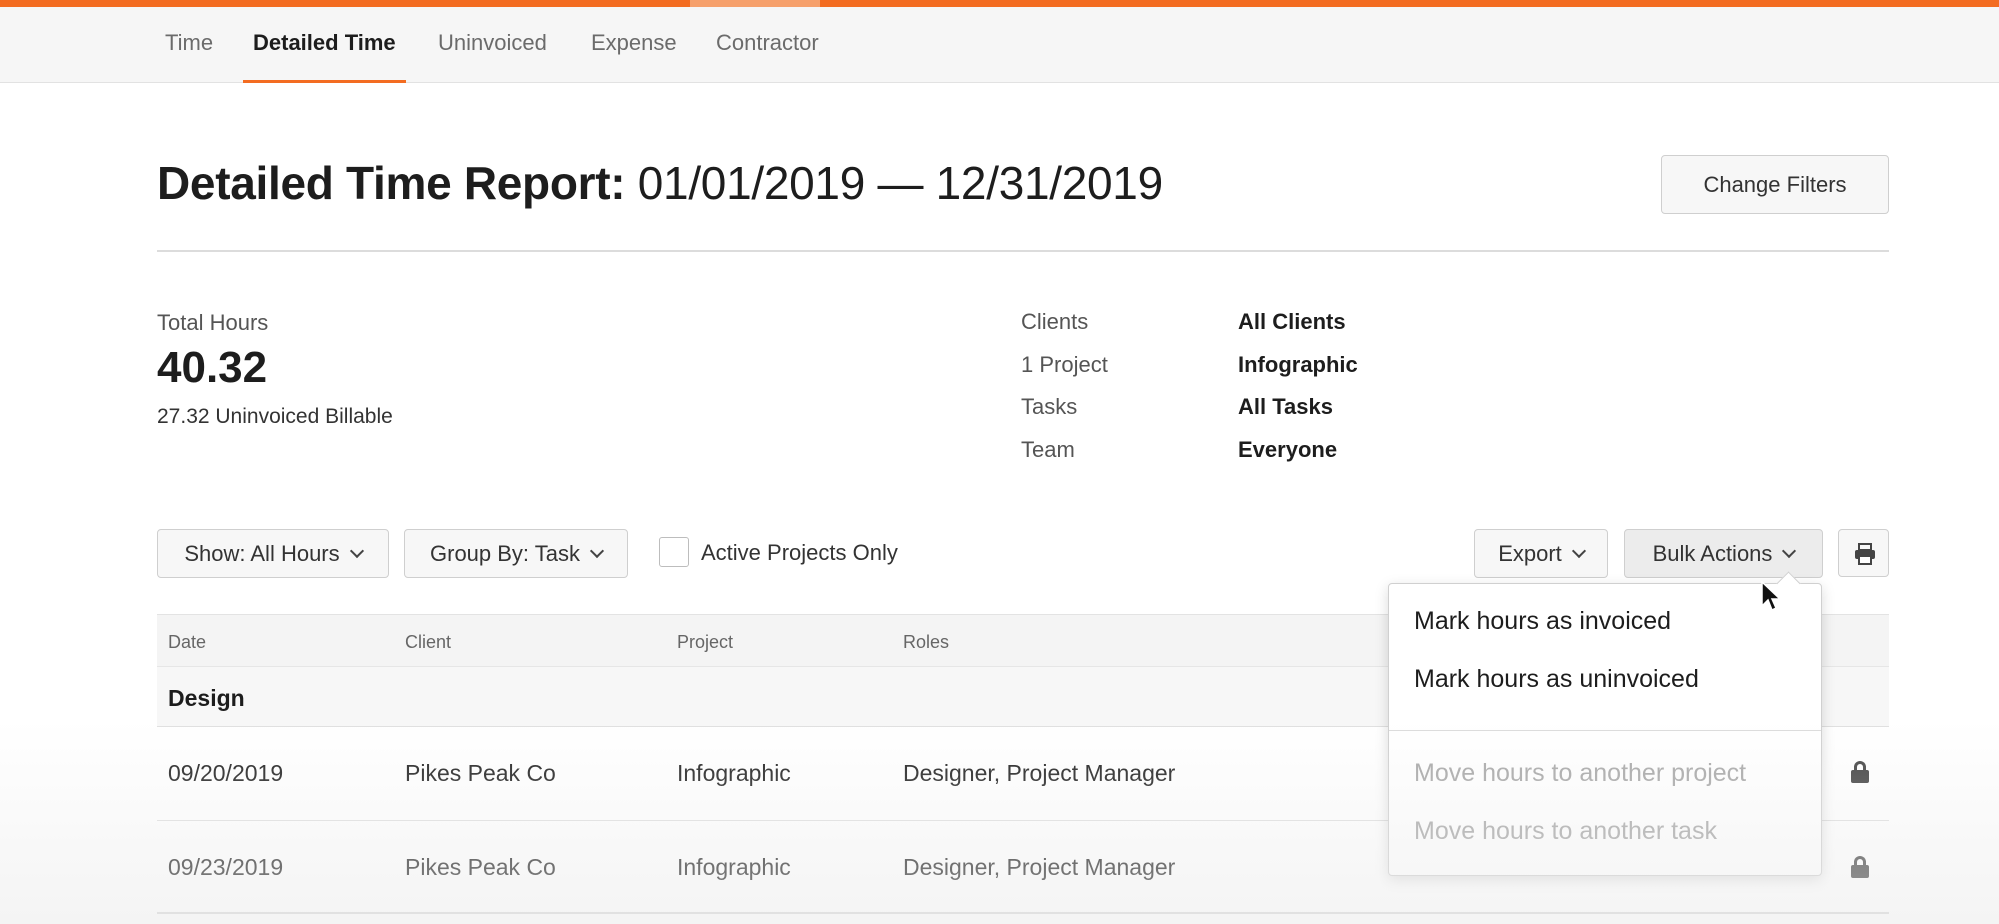 Image resolution: width=1999 pixels, height=924 pixels. Describe the element at coordinates (999, 3) in the screenshot. I see `top-accent-bar` at that location.